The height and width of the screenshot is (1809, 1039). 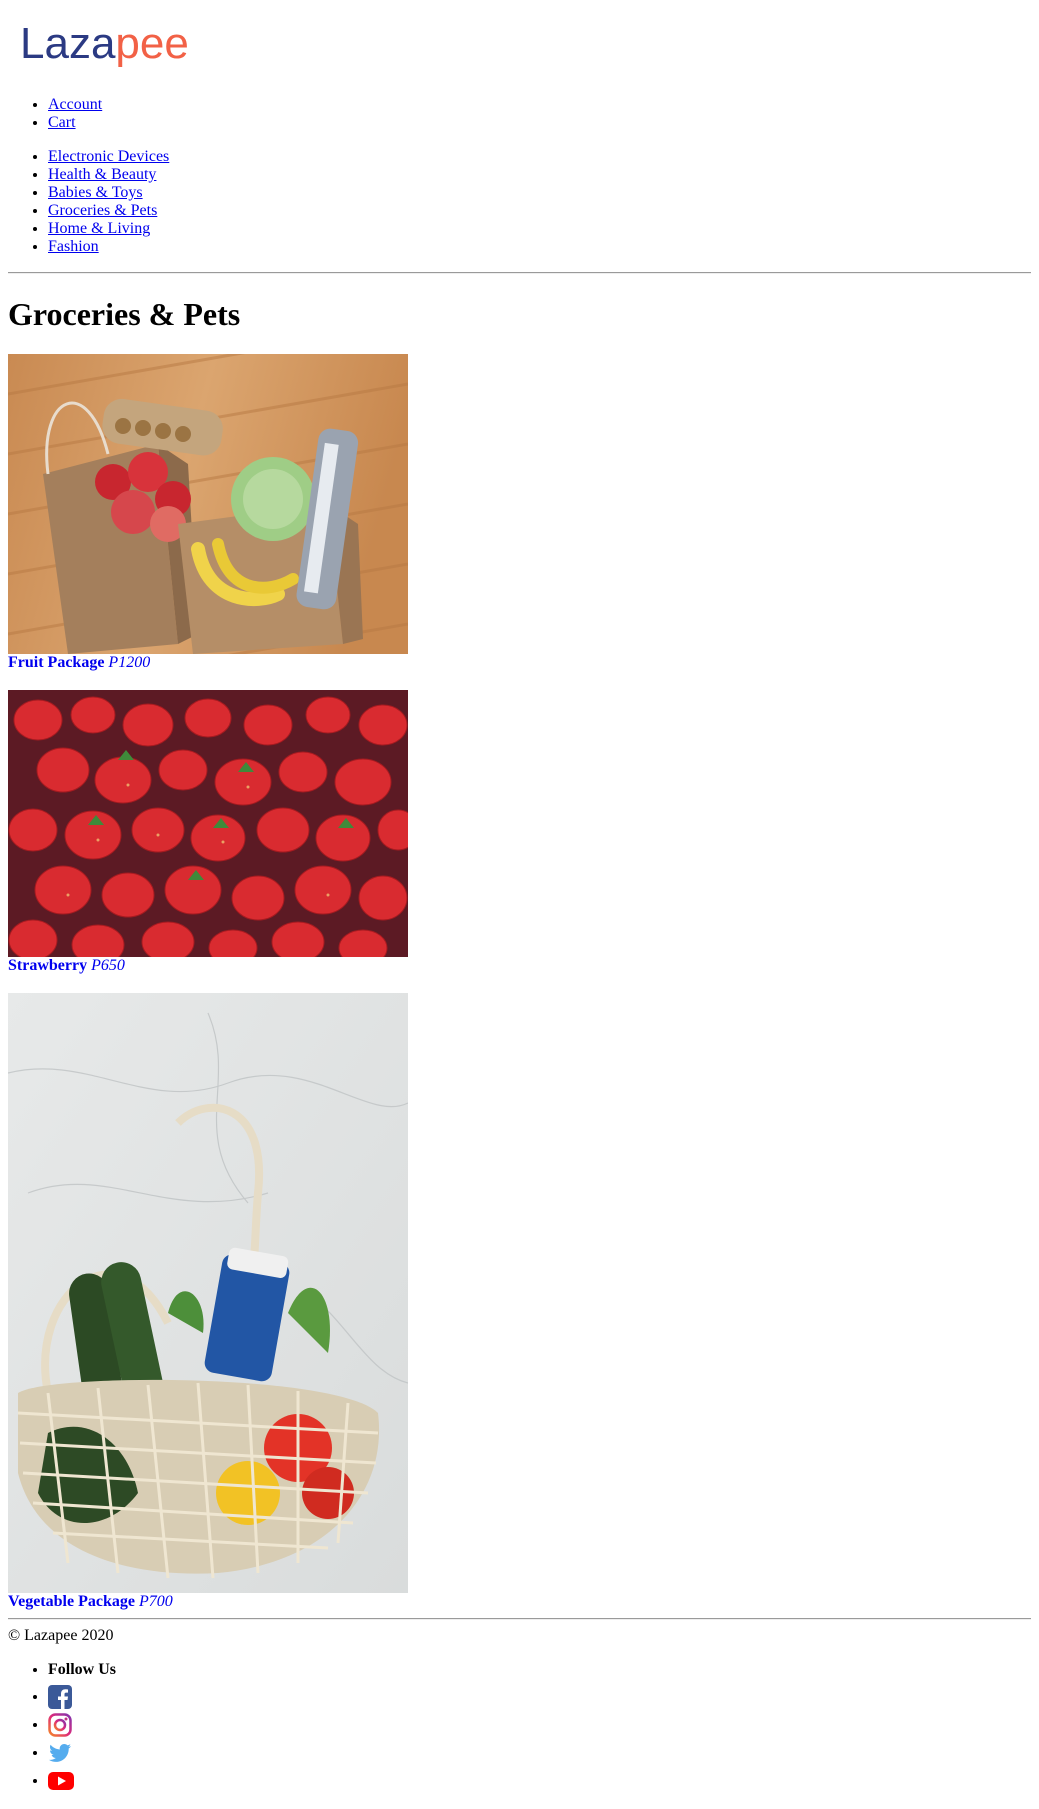 I want to click on instagram-icon, so click(x=60, y=1725).